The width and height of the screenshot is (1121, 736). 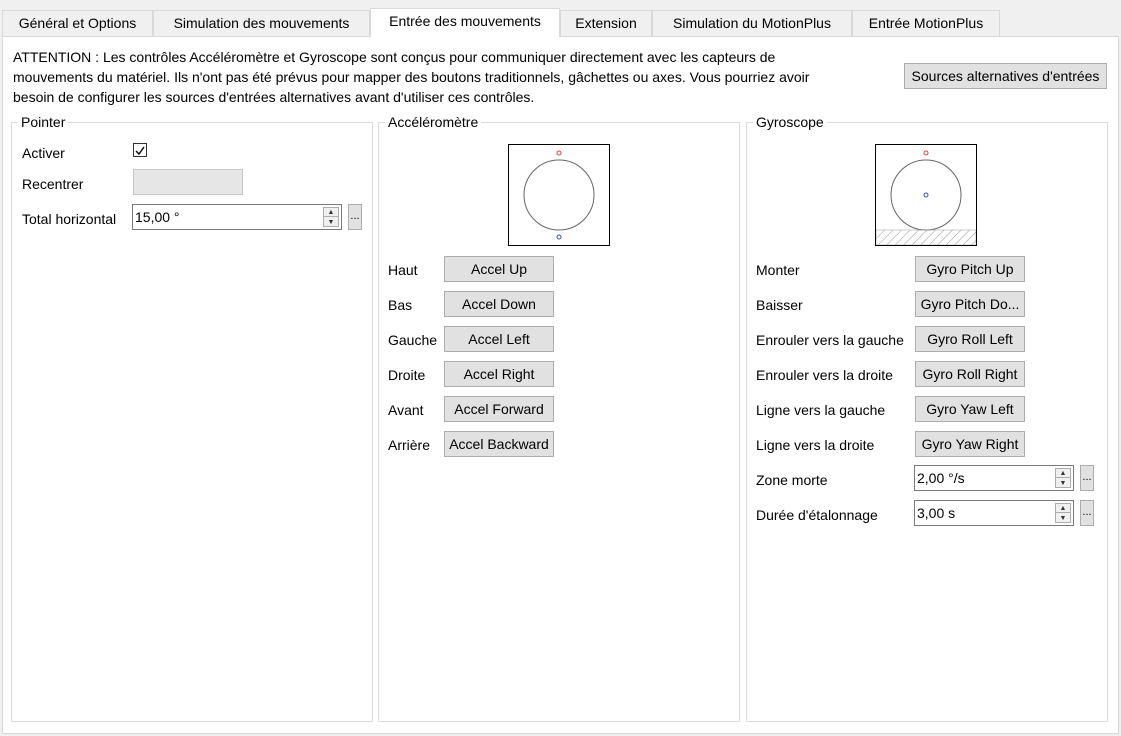 What do you see at coordinates (821, 410) in the screenshot?
I see `gyro-yaw-left-label: Ligne vers la gauche` at bounding box center [821, 410].